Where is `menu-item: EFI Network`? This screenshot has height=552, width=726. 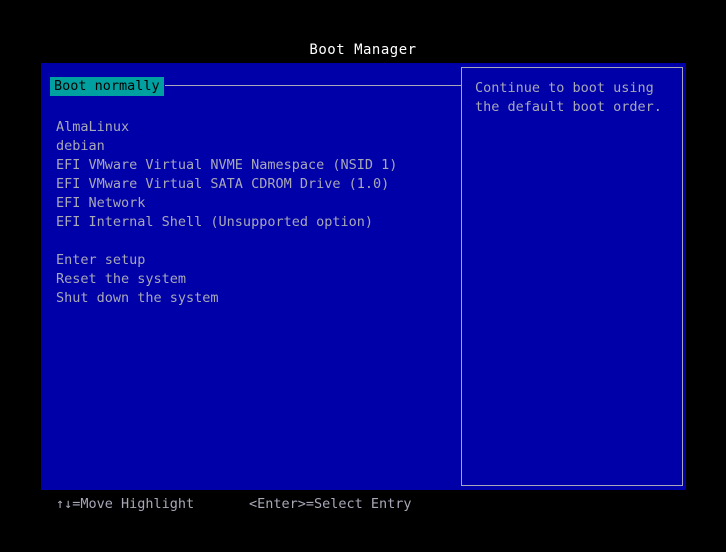 menu-item: EFI Network is located at coordinates (100, 203).